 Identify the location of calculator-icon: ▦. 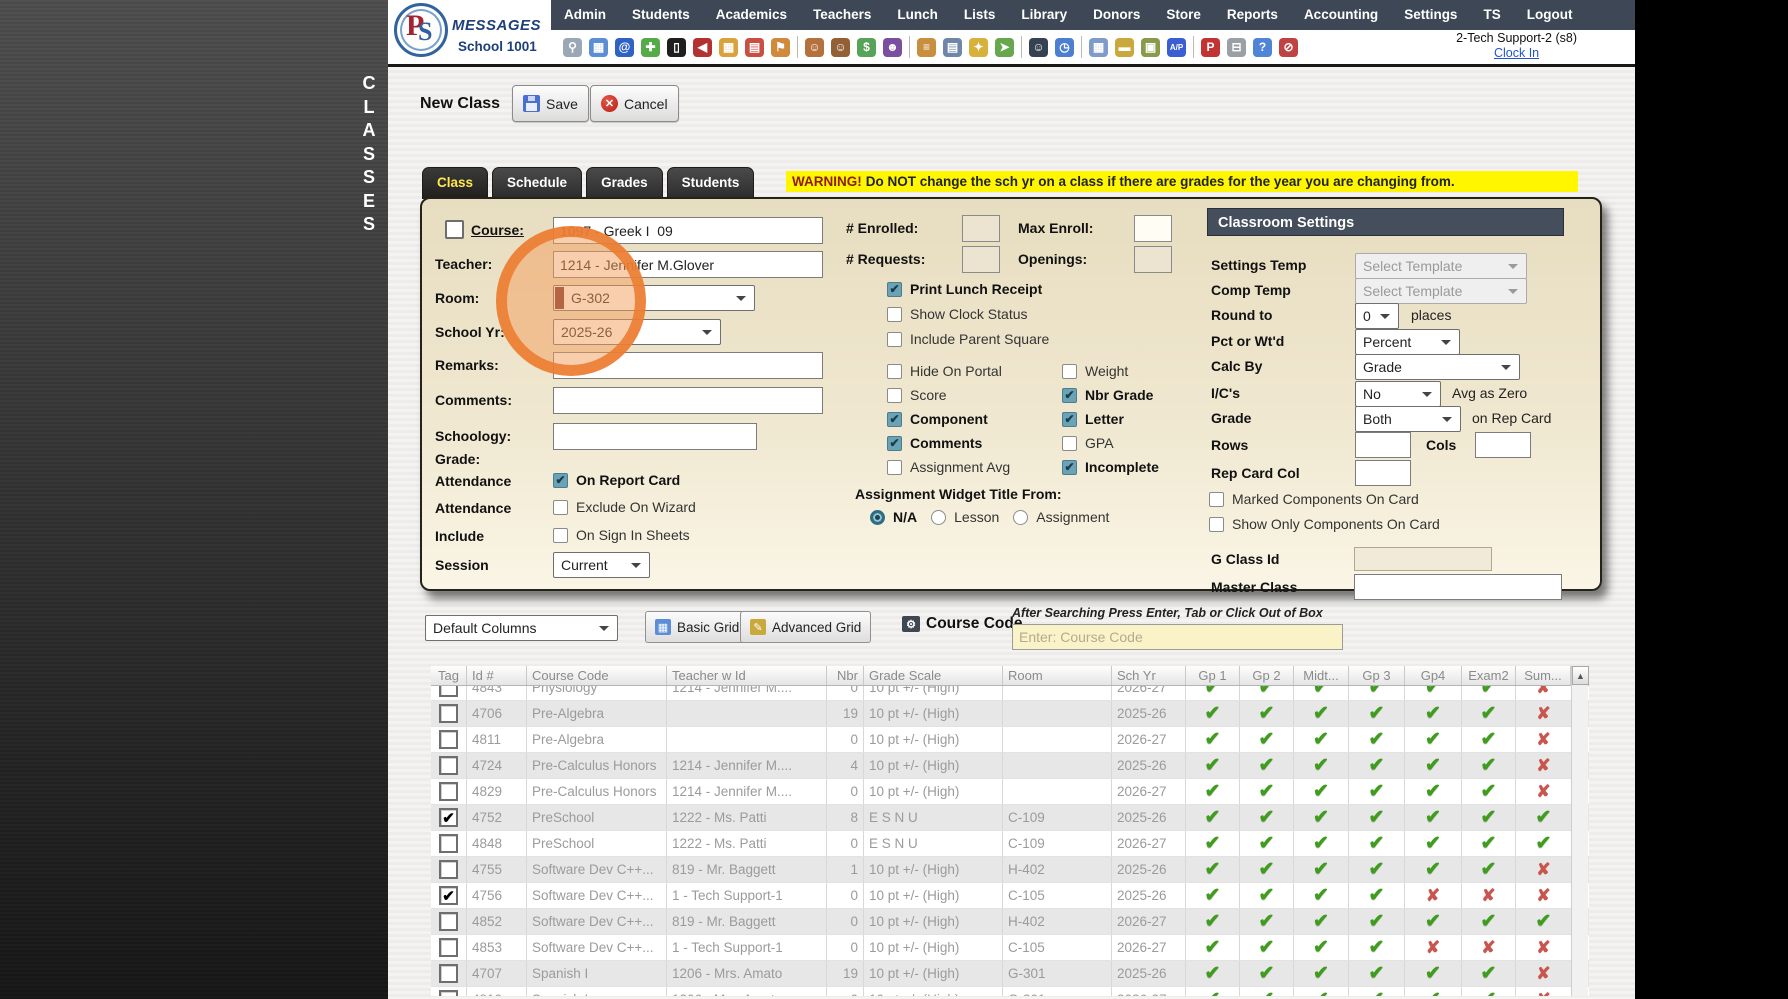
(1098, 47).